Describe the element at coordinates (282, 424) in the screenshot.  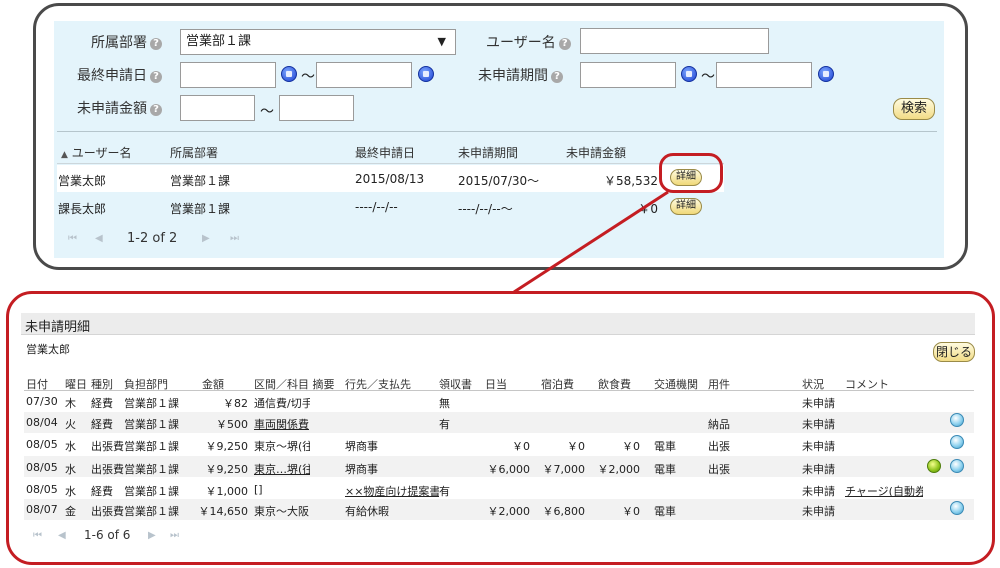
I see `cell-route-link: 車両関係費` at that location.